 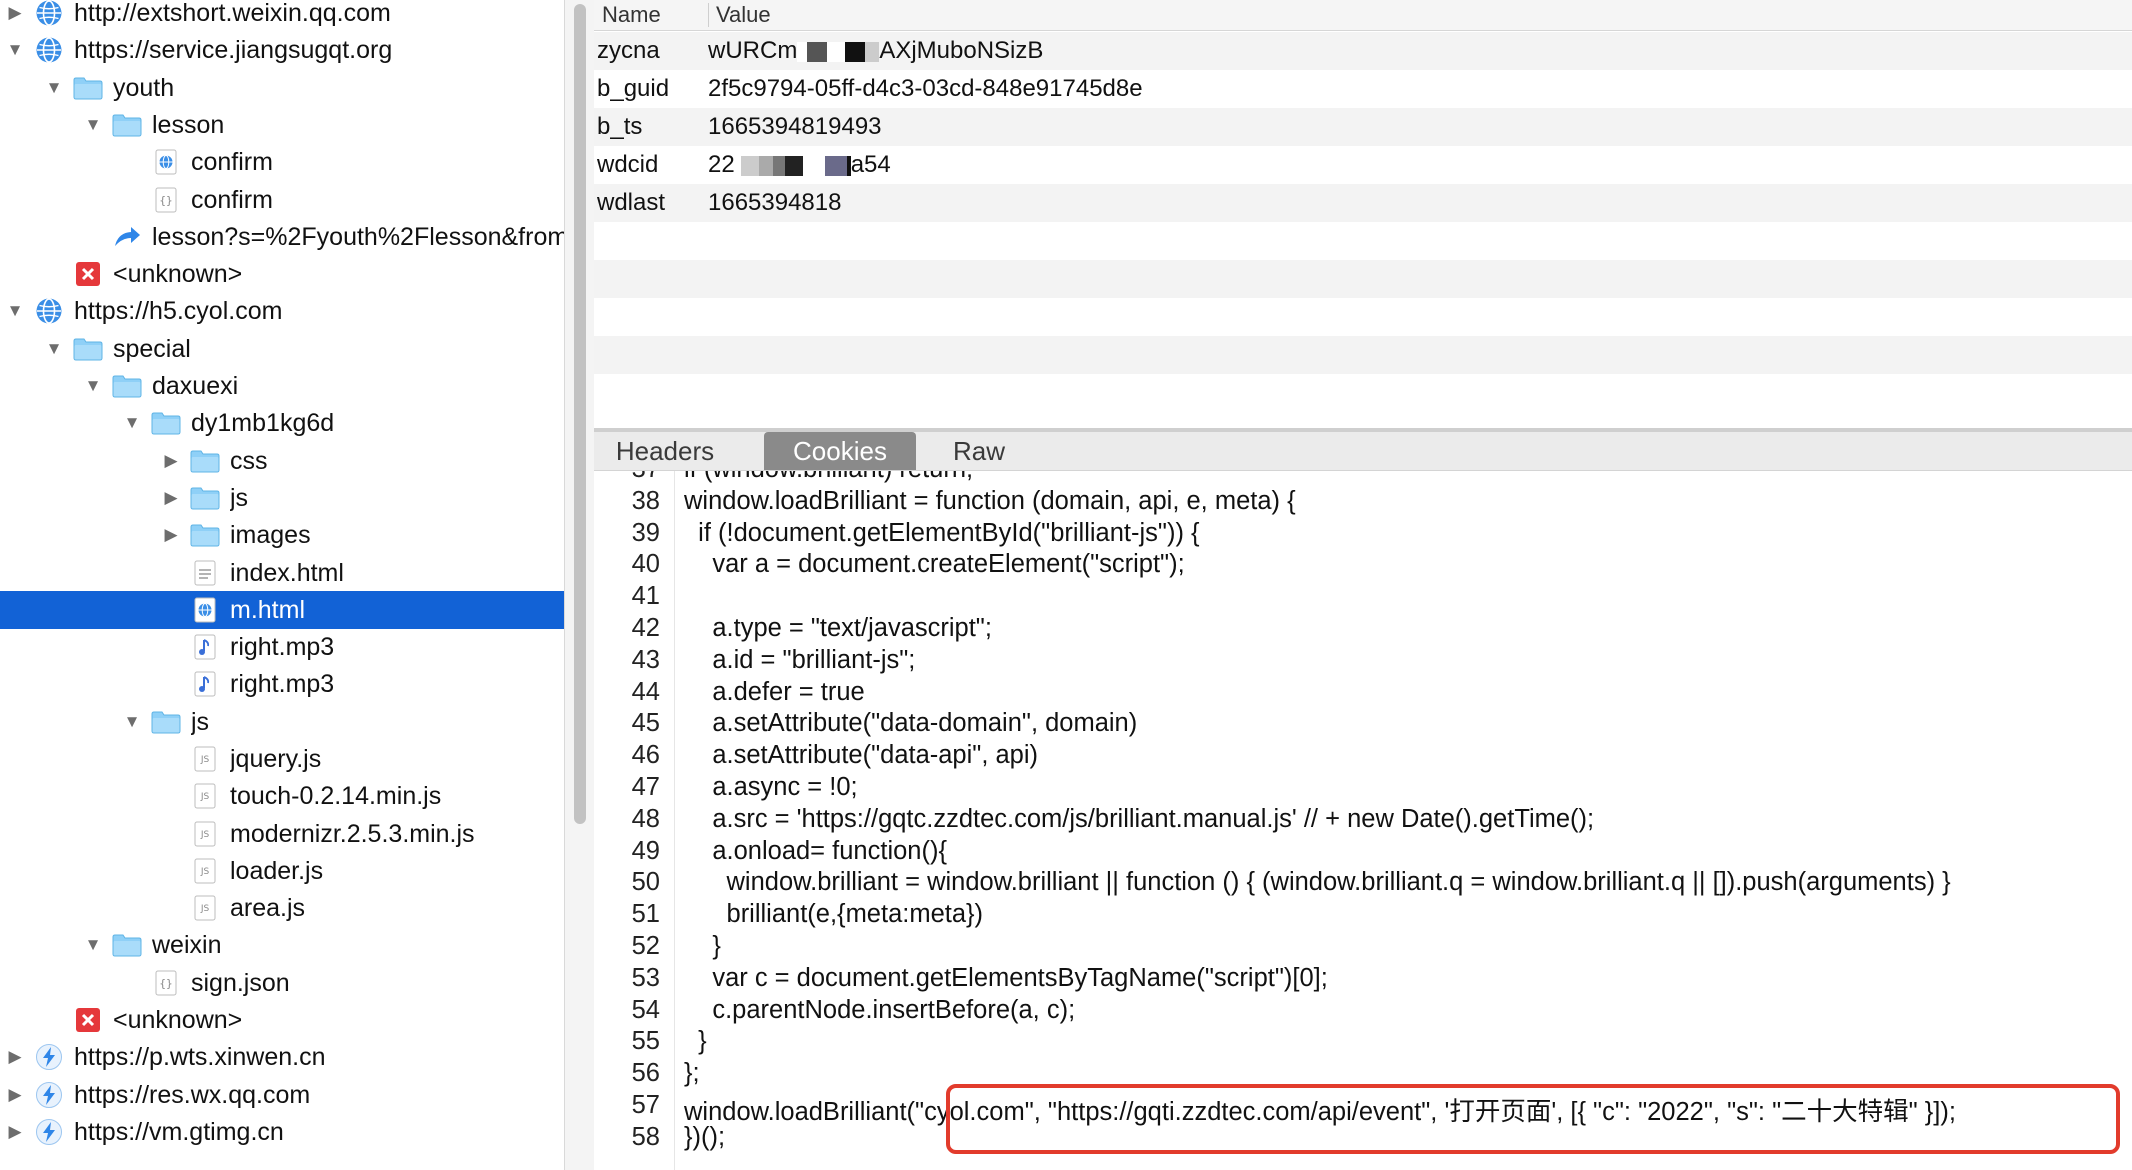 What do you see at coordinates (815, 850) in the screenshot?
I see `code-text: a.onload= function(){` at bounding box center [815, 850].